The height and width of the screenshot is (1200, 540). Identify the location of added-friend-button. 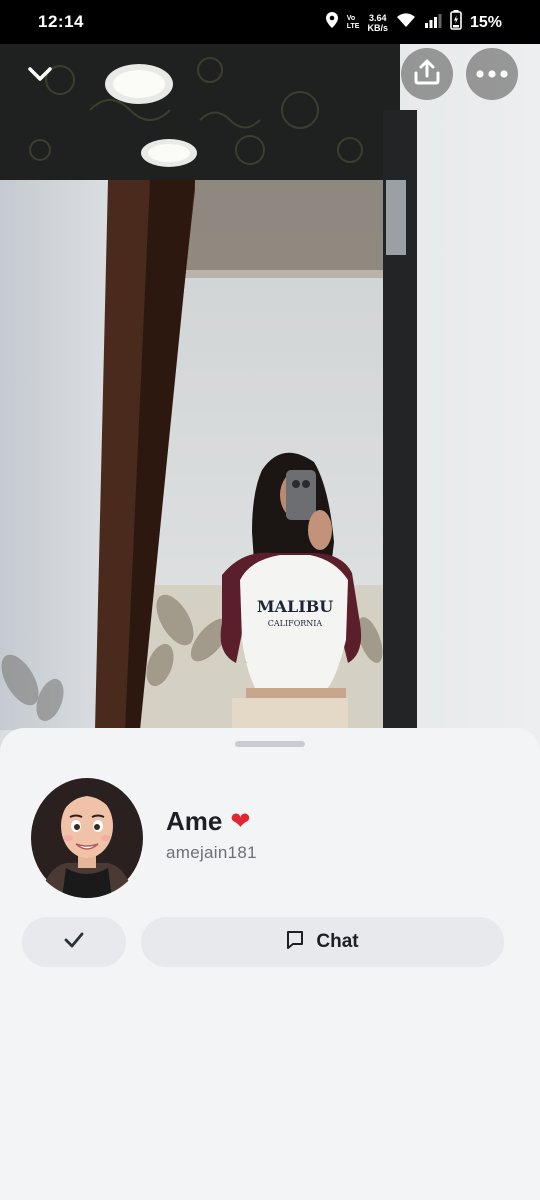
(74, 942).